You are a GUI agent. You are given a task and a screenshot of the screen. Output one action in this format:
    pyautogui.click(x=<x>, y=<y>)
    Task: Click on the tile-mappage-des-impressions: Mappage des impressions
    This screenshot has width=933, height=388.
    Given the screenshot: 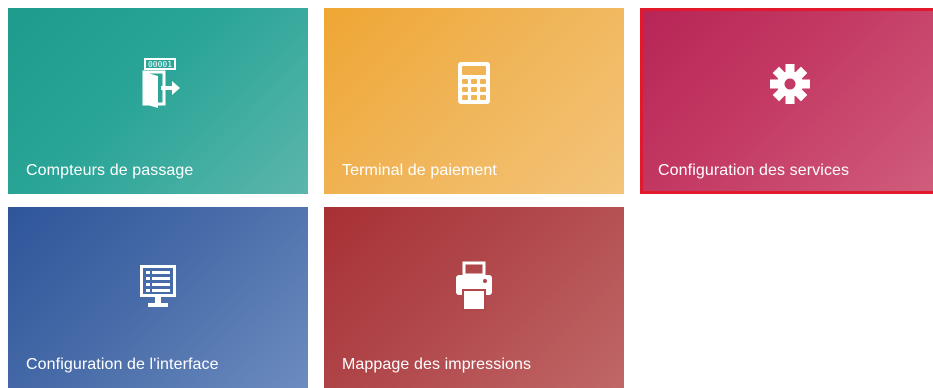 What is the action you would take?
    pyautogui.click(x=474, y=297)
    